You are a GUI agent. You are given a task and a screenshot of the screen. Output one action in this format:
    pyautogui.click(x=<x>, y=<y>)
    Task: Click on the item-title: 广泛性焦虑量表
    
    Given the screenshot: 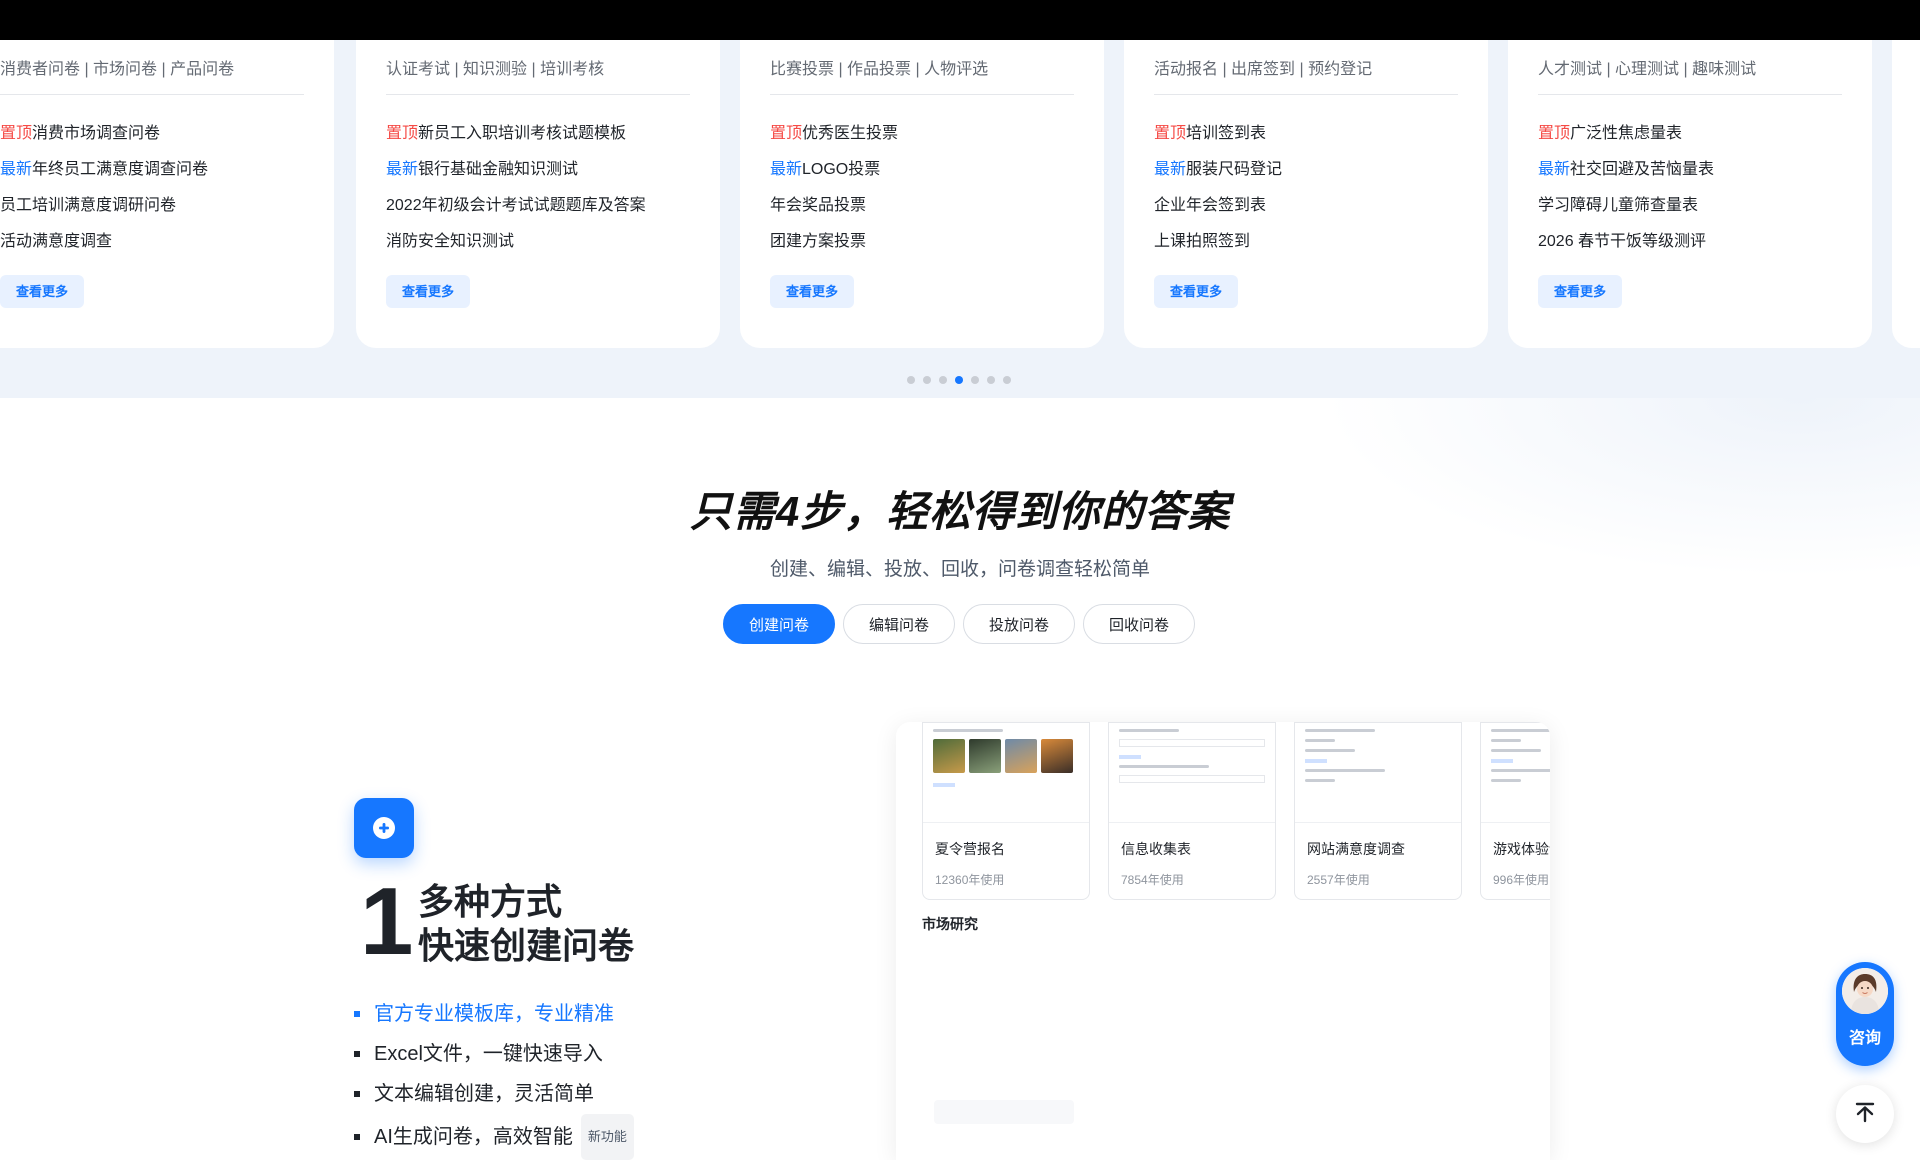 What is the action you would take?
    pyautogui.click(x=1626, y=133)
    